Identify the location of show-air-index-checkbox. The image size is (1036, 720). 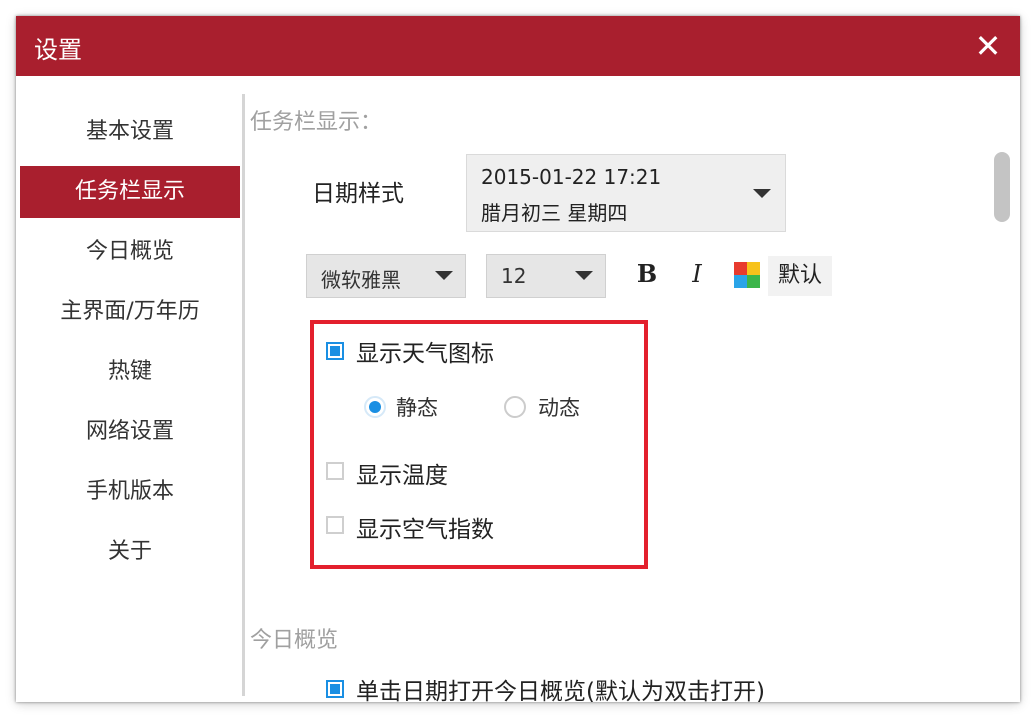
(335, 525).